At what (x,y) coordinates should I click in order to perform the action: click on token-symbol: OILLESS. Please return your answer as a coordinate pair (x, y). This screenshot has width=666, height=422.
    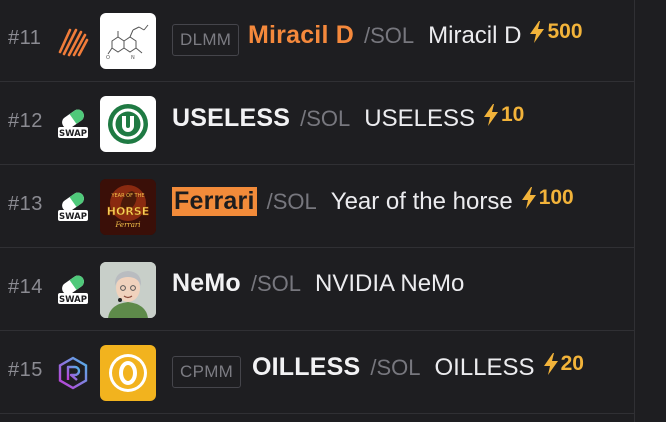
    Looking at the image, I should click on (306, 367).